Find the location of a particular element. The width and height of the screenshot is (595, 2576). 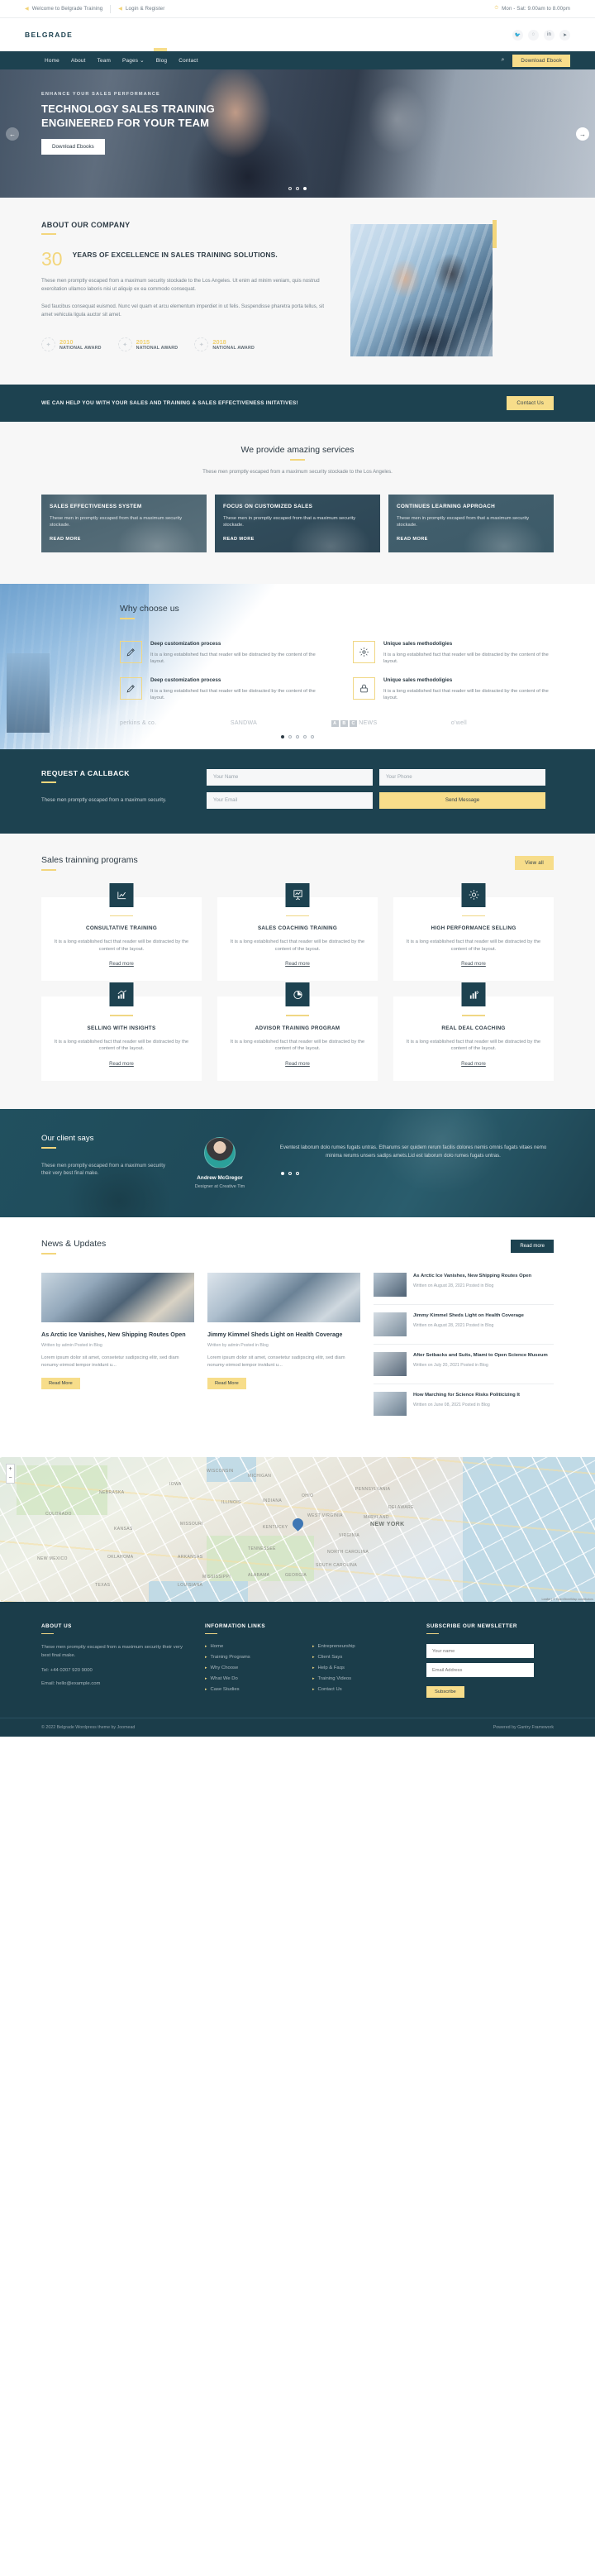

footer-phone: Tel: +44 0207 920 9000 is located at coordinates (114, 1670).